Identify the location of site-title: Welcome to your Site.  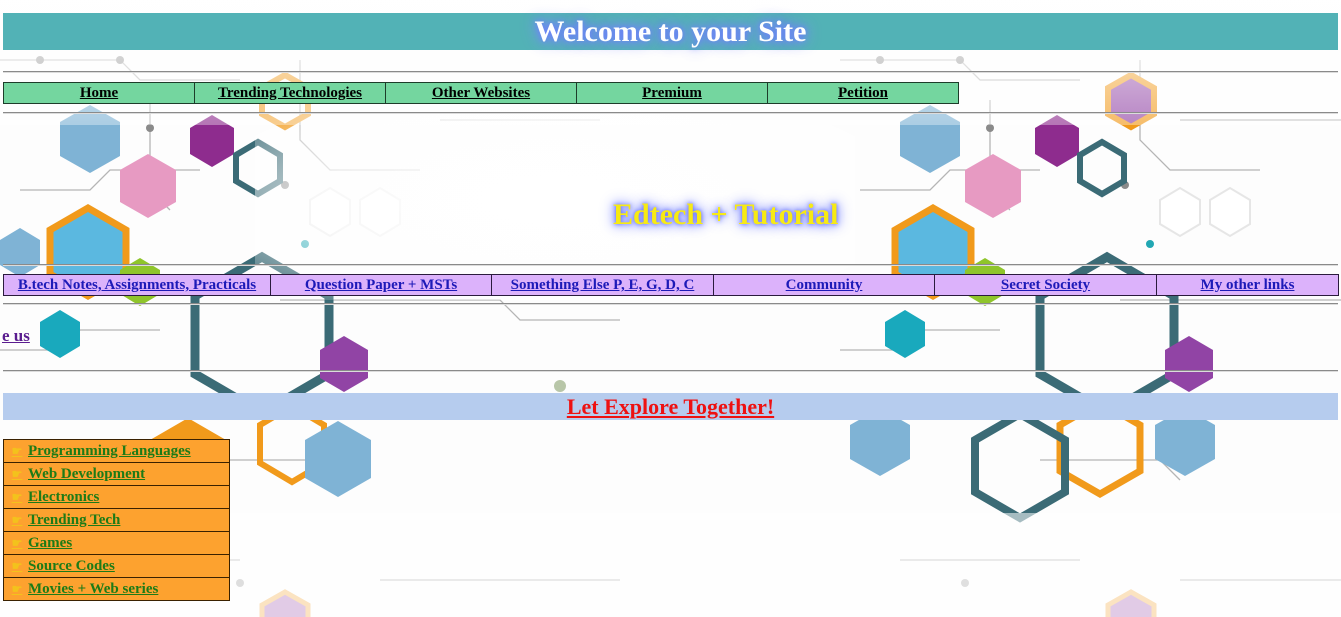
(670, 31).